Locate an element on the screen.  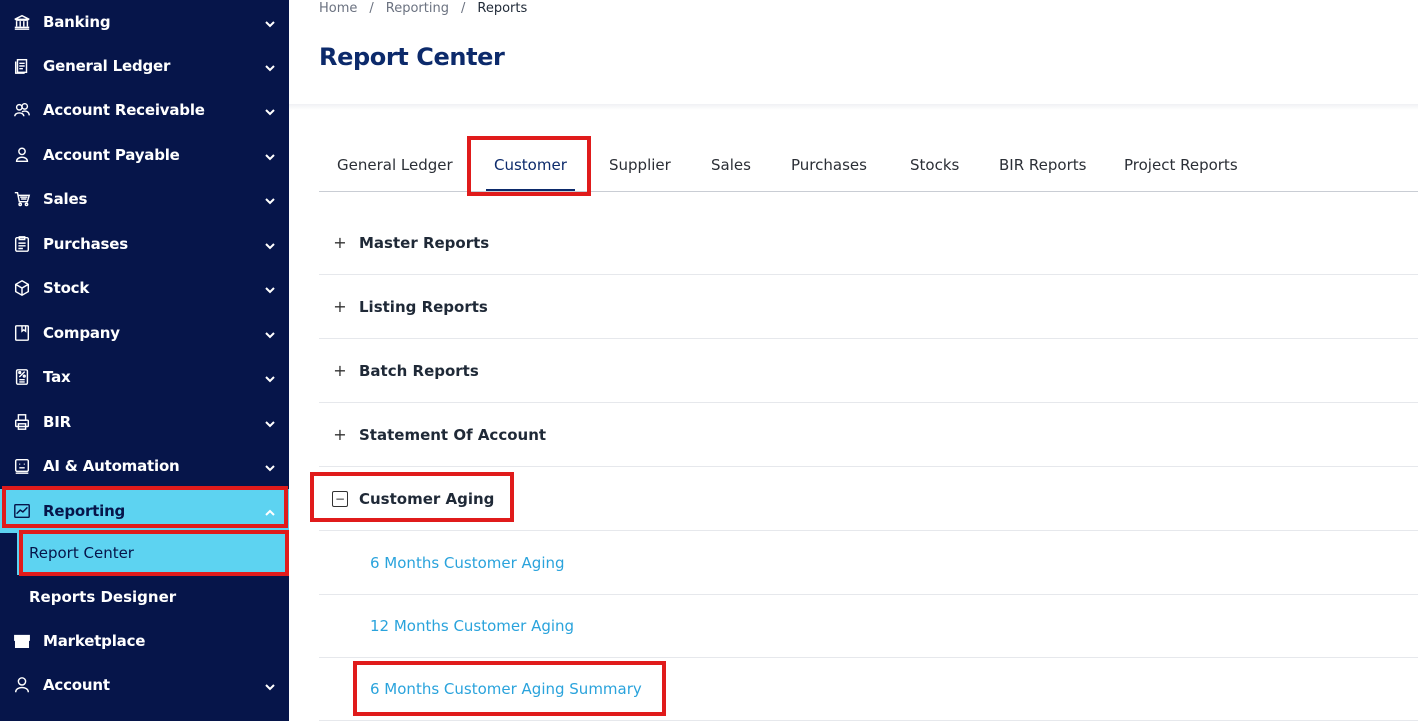
section-batch-reports: + Batch Reports is located at coordinates (868, 371).